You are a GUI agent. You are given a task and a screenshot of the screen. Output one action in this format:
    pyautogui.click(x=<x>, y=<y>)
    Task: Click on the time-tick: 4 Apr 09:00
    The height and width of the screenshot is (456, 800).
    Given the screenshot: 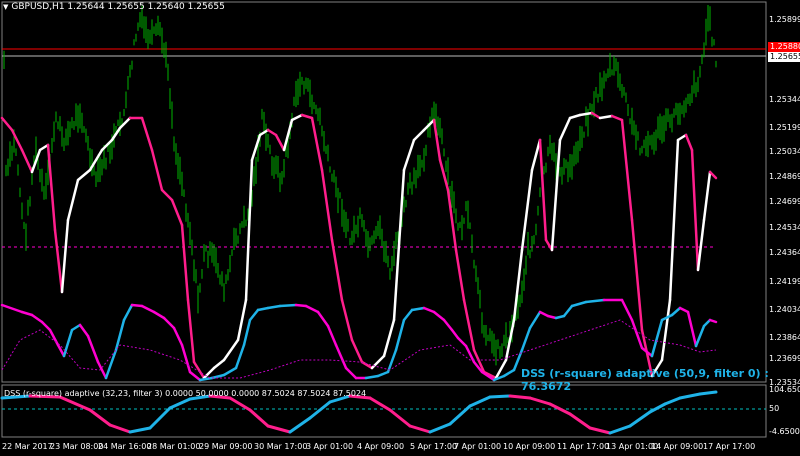 What is the action you would take?
    pyautogui.click(x=381, y=446)
    